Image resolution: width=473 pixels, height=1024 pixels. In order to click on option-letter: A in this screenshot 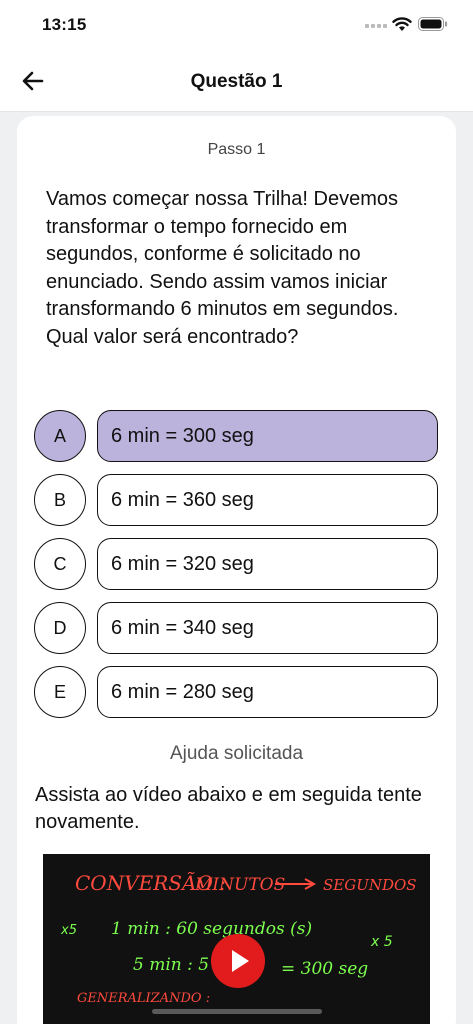, I will do `click(60, 436)`.